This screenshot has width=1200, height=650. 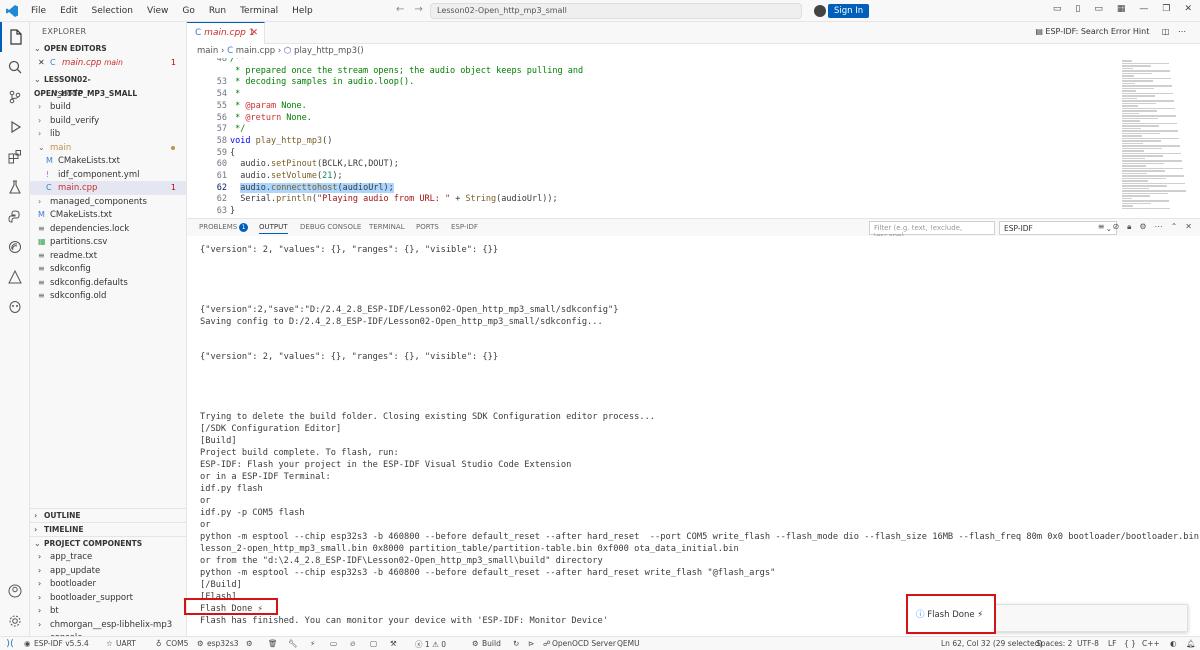 I want to click on settings-gear-icon, so click(x=15, y=621).